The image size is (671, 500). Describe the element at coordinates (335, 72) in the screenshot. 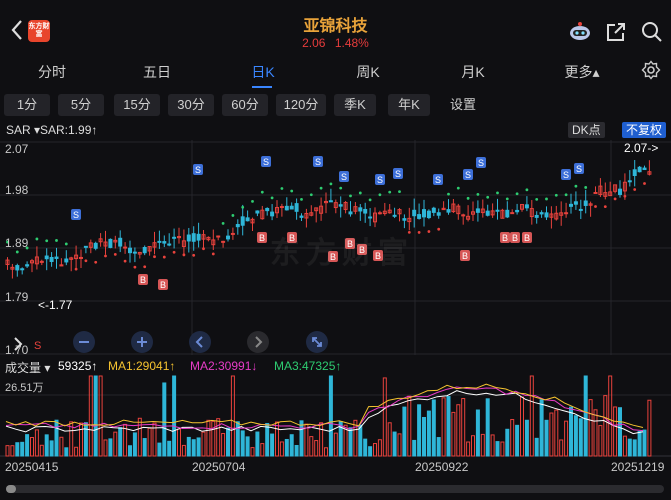

I see `period-tabs: 分时 五日 日K 周K 月K 更多▴` at that location.